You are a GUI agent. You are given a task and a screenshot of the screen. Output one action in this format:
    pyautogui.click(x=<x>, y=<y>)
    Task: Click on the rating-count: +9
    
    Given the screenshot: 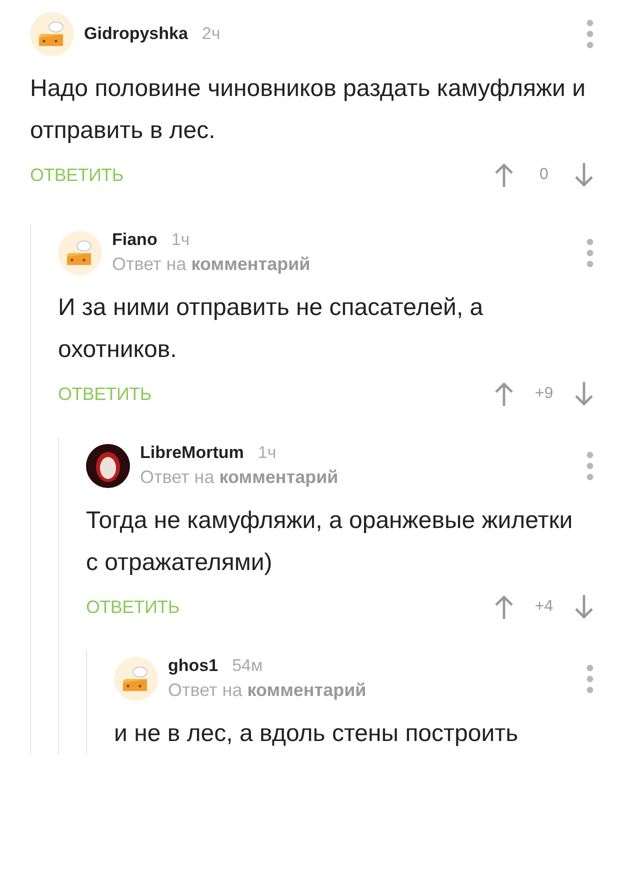 What is the action you would take?
    pyautogui.click(x=544, y=394)
    